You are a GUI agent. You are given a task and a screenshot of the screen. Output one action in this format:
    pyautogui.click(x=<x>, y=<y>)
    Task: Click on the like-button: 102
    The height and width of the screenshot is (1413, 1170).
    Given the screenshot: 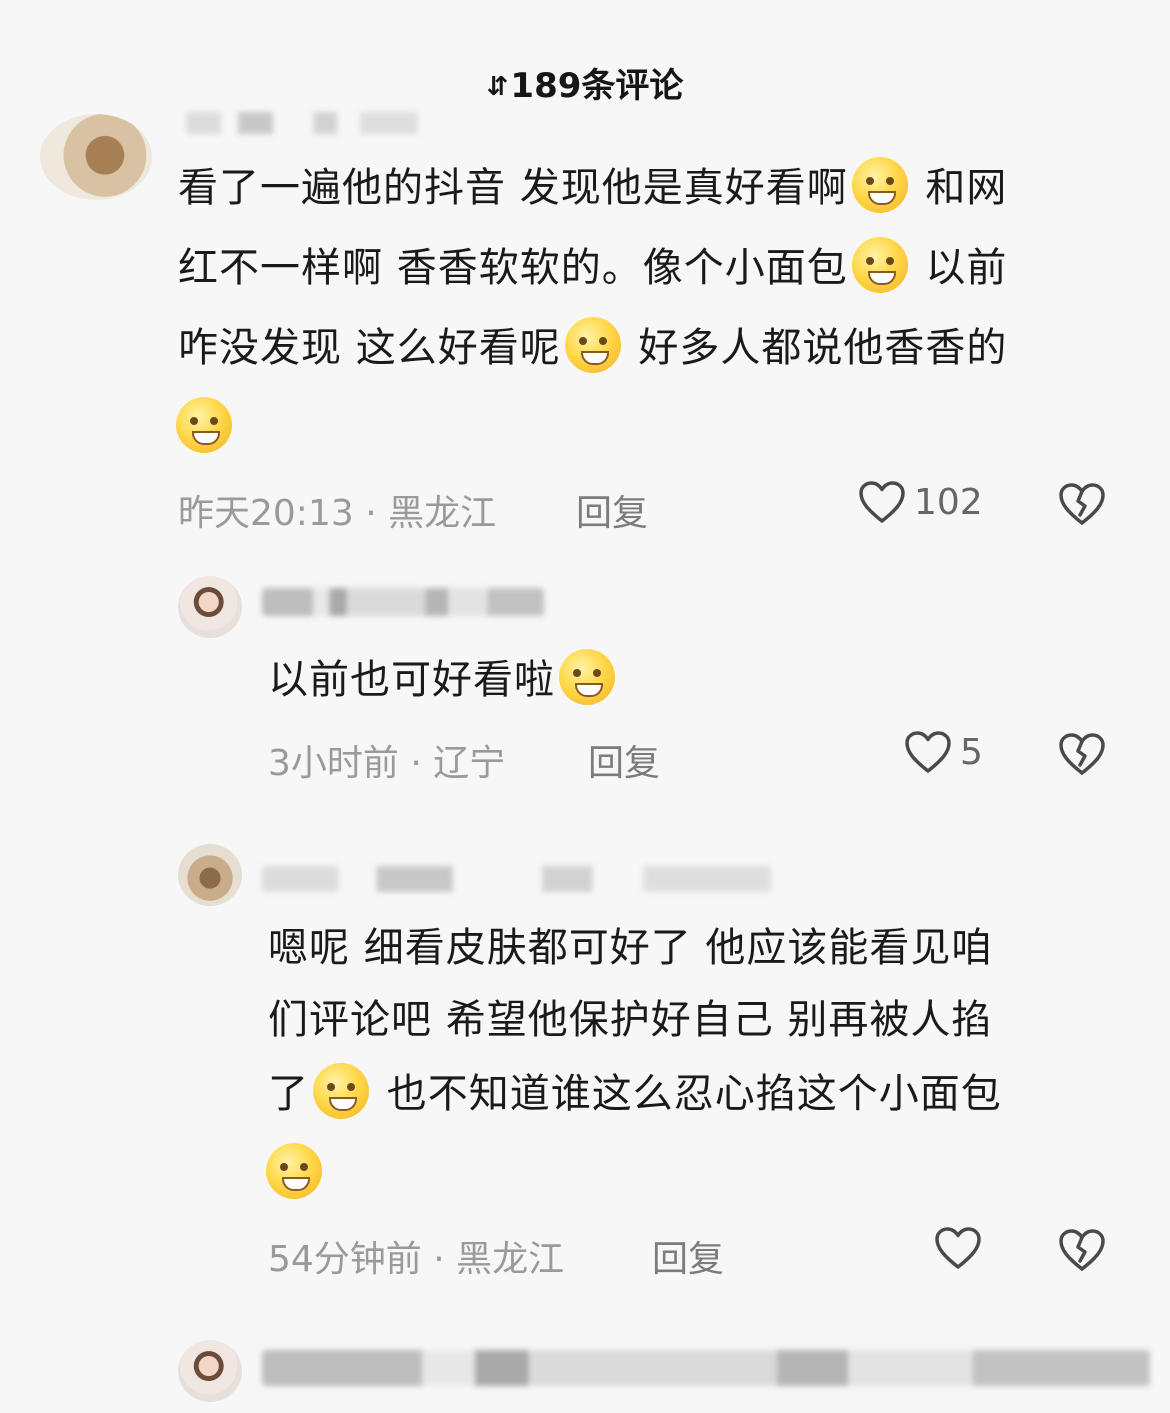 What is the action you would take?
    pyautogui.click(x=920, y=502)
    